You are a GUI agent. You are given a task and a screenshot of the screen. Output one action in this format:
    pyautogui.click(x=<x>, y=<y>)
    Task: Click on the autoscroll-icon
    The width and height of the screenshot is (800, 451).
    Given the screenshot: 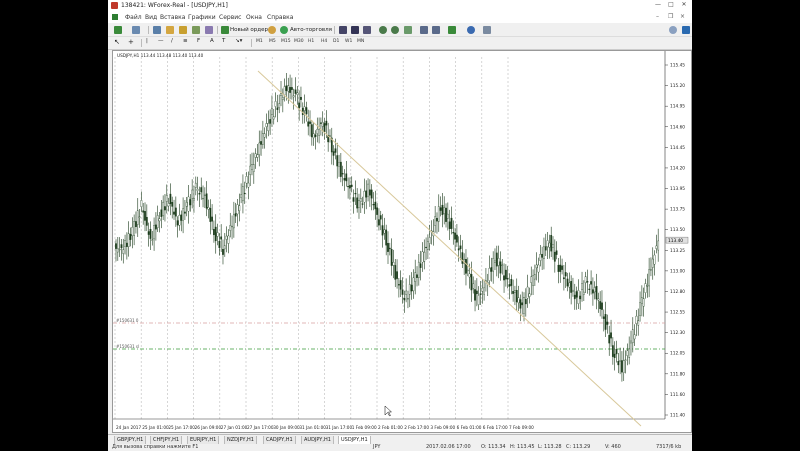 What is the action you would take?
    pyautogui.click(x=436, y=30)
    